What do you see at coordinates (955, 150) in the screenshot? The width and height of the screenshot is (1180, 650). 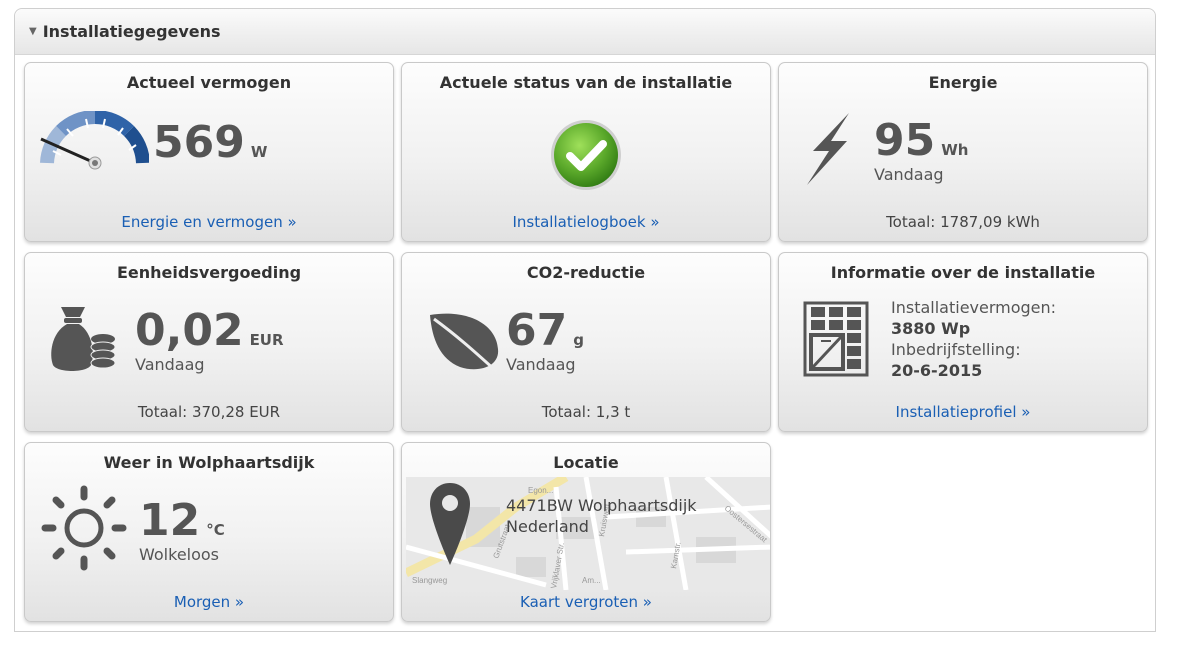 I see `energy-unit: Wh` at bounding box center [955, 150].